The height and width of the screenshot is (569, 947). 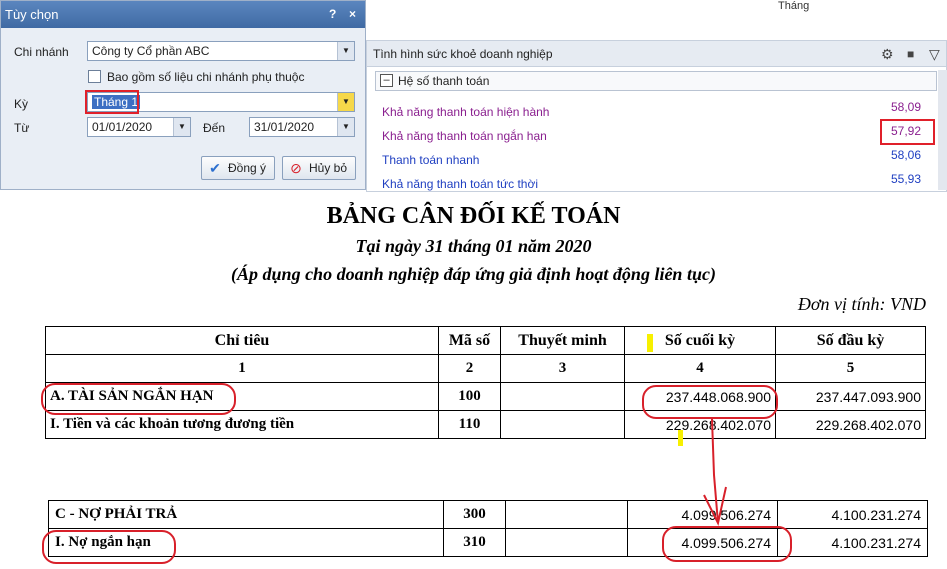 What do you see at coordinates (850, 424) in the screenshot?
I see `row-start: 229.268.402.070` at bounding box center [850, 424].